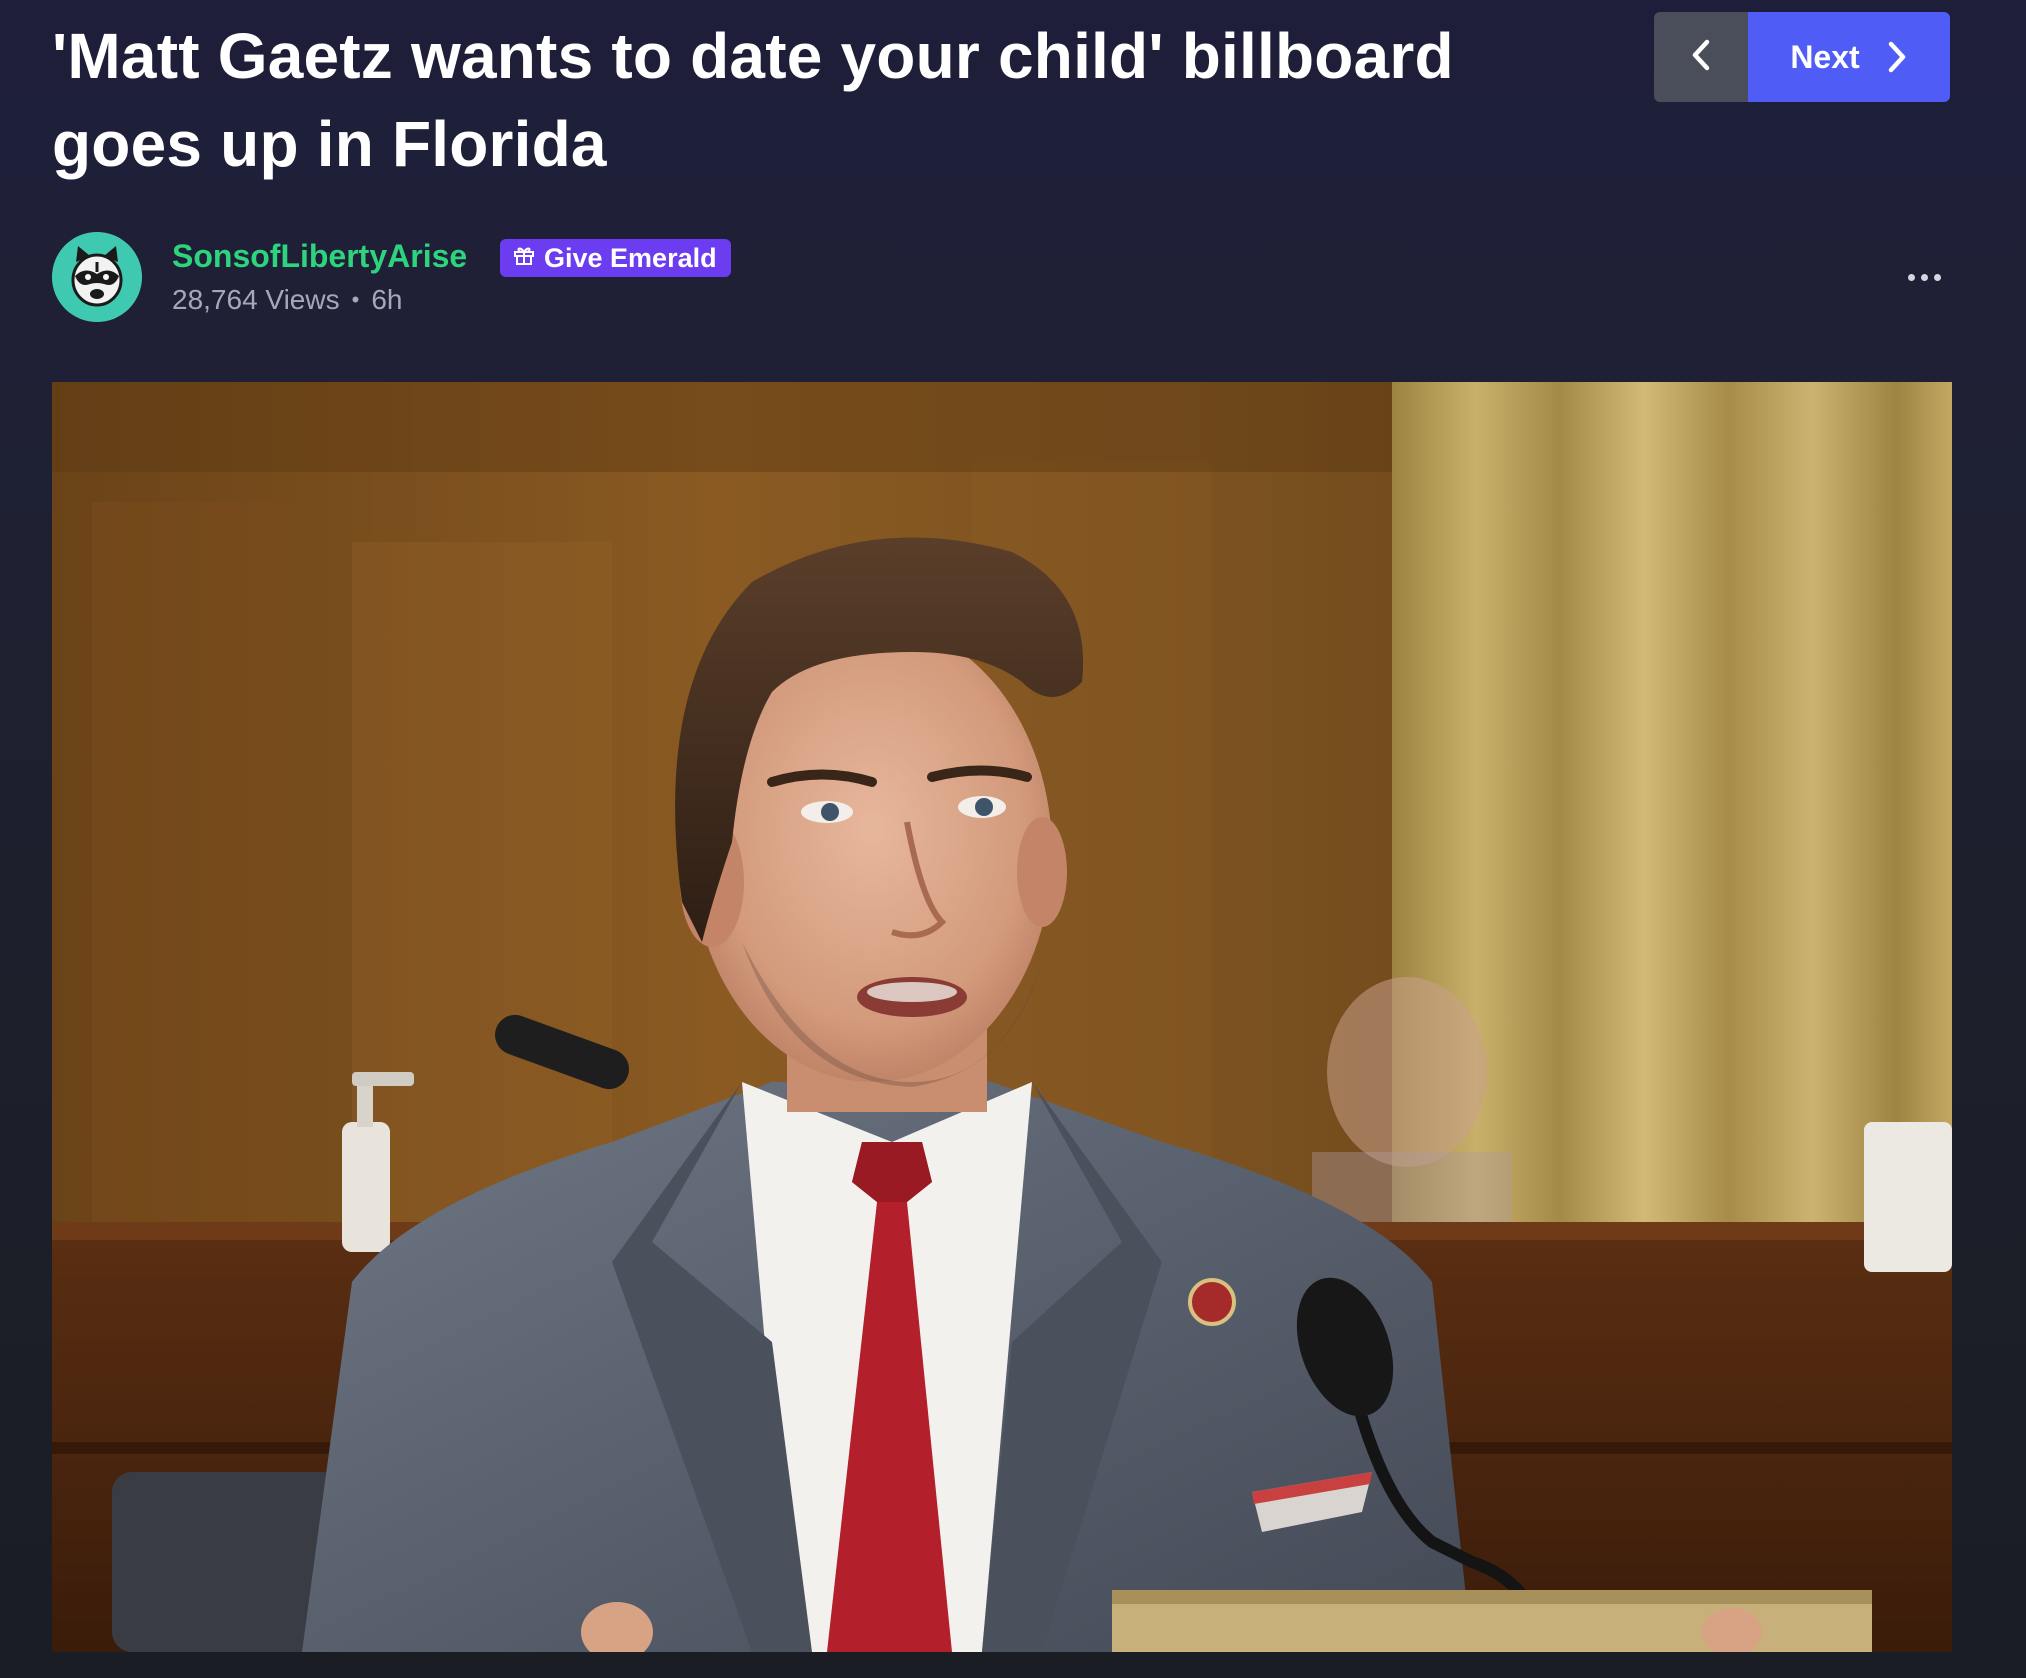 The width and height of the screenshot is (2026, 1678). What do you see at coordinates (256, 299) in the screenshot?
I see `view-count: 28,764 Views` at bounding box center [256, 299].